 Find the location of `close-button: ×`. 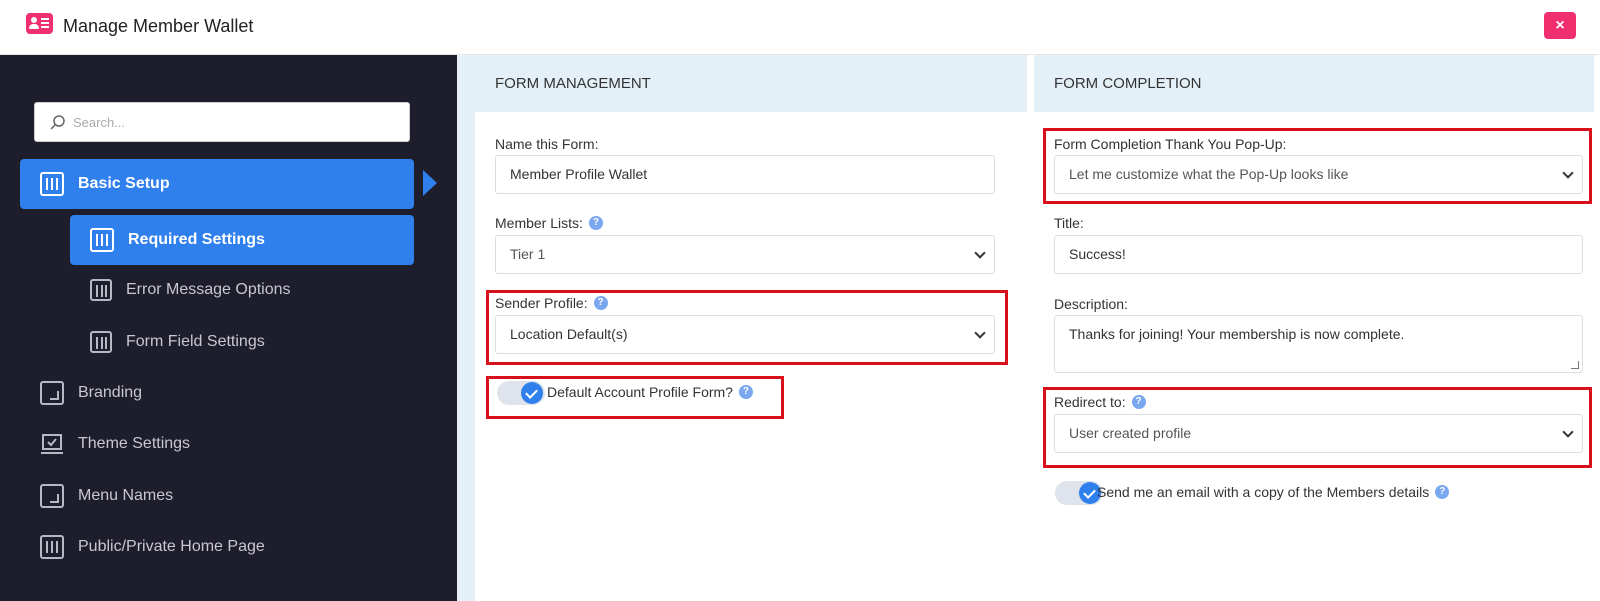

close-button: × is located at coordinates (1560, 25).